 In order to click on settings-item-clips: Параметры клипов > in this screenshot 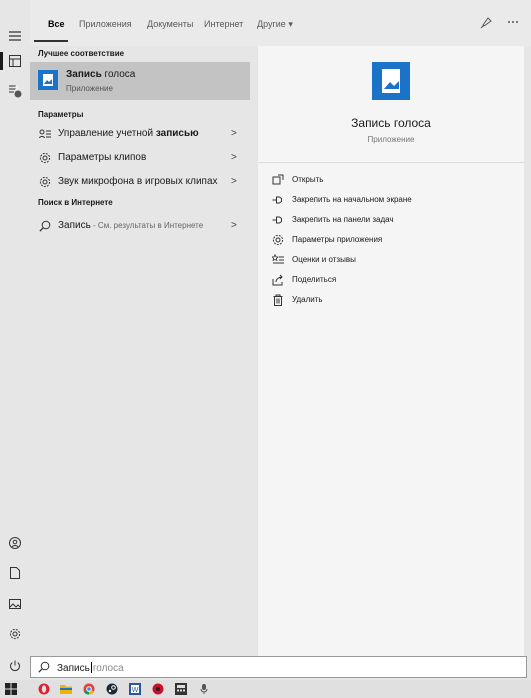, I will do `click(140, 158)`.